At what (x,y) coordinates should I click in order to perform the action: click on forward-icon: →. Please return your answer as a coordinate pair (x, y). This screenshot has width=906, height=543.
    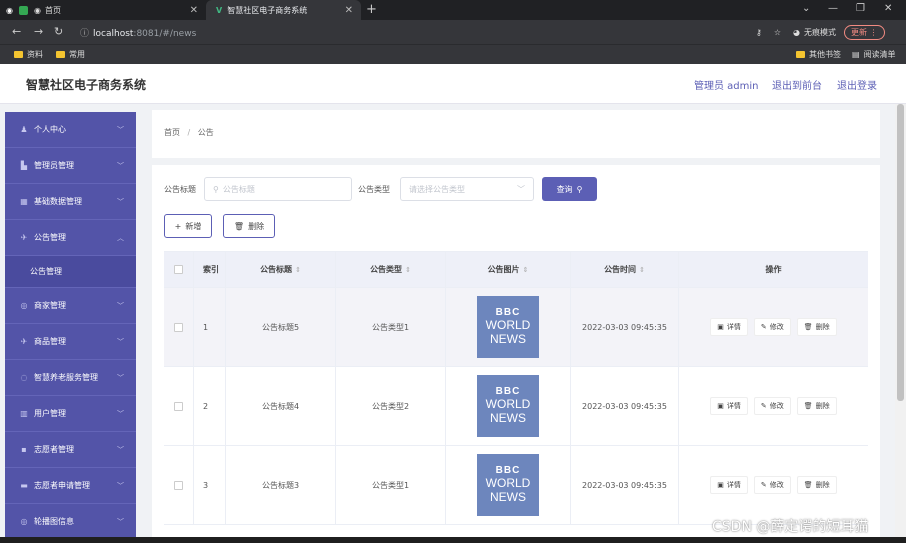
    Looking at the image, I should click on (38, 31).